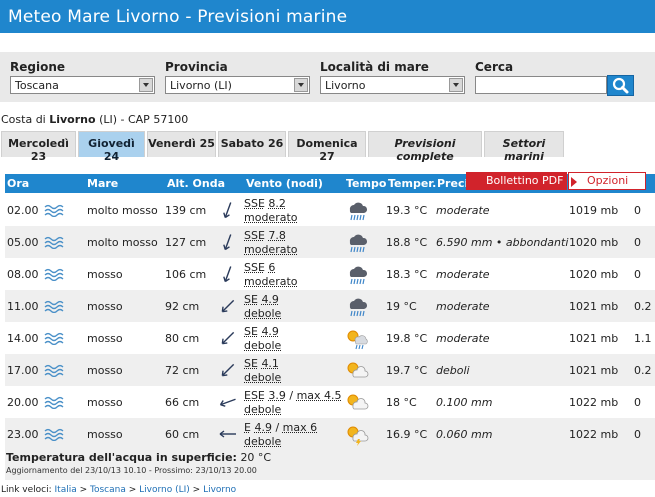  I want to click on bollettino-pdf-button: Bollettino PDF, so click(516, 181).